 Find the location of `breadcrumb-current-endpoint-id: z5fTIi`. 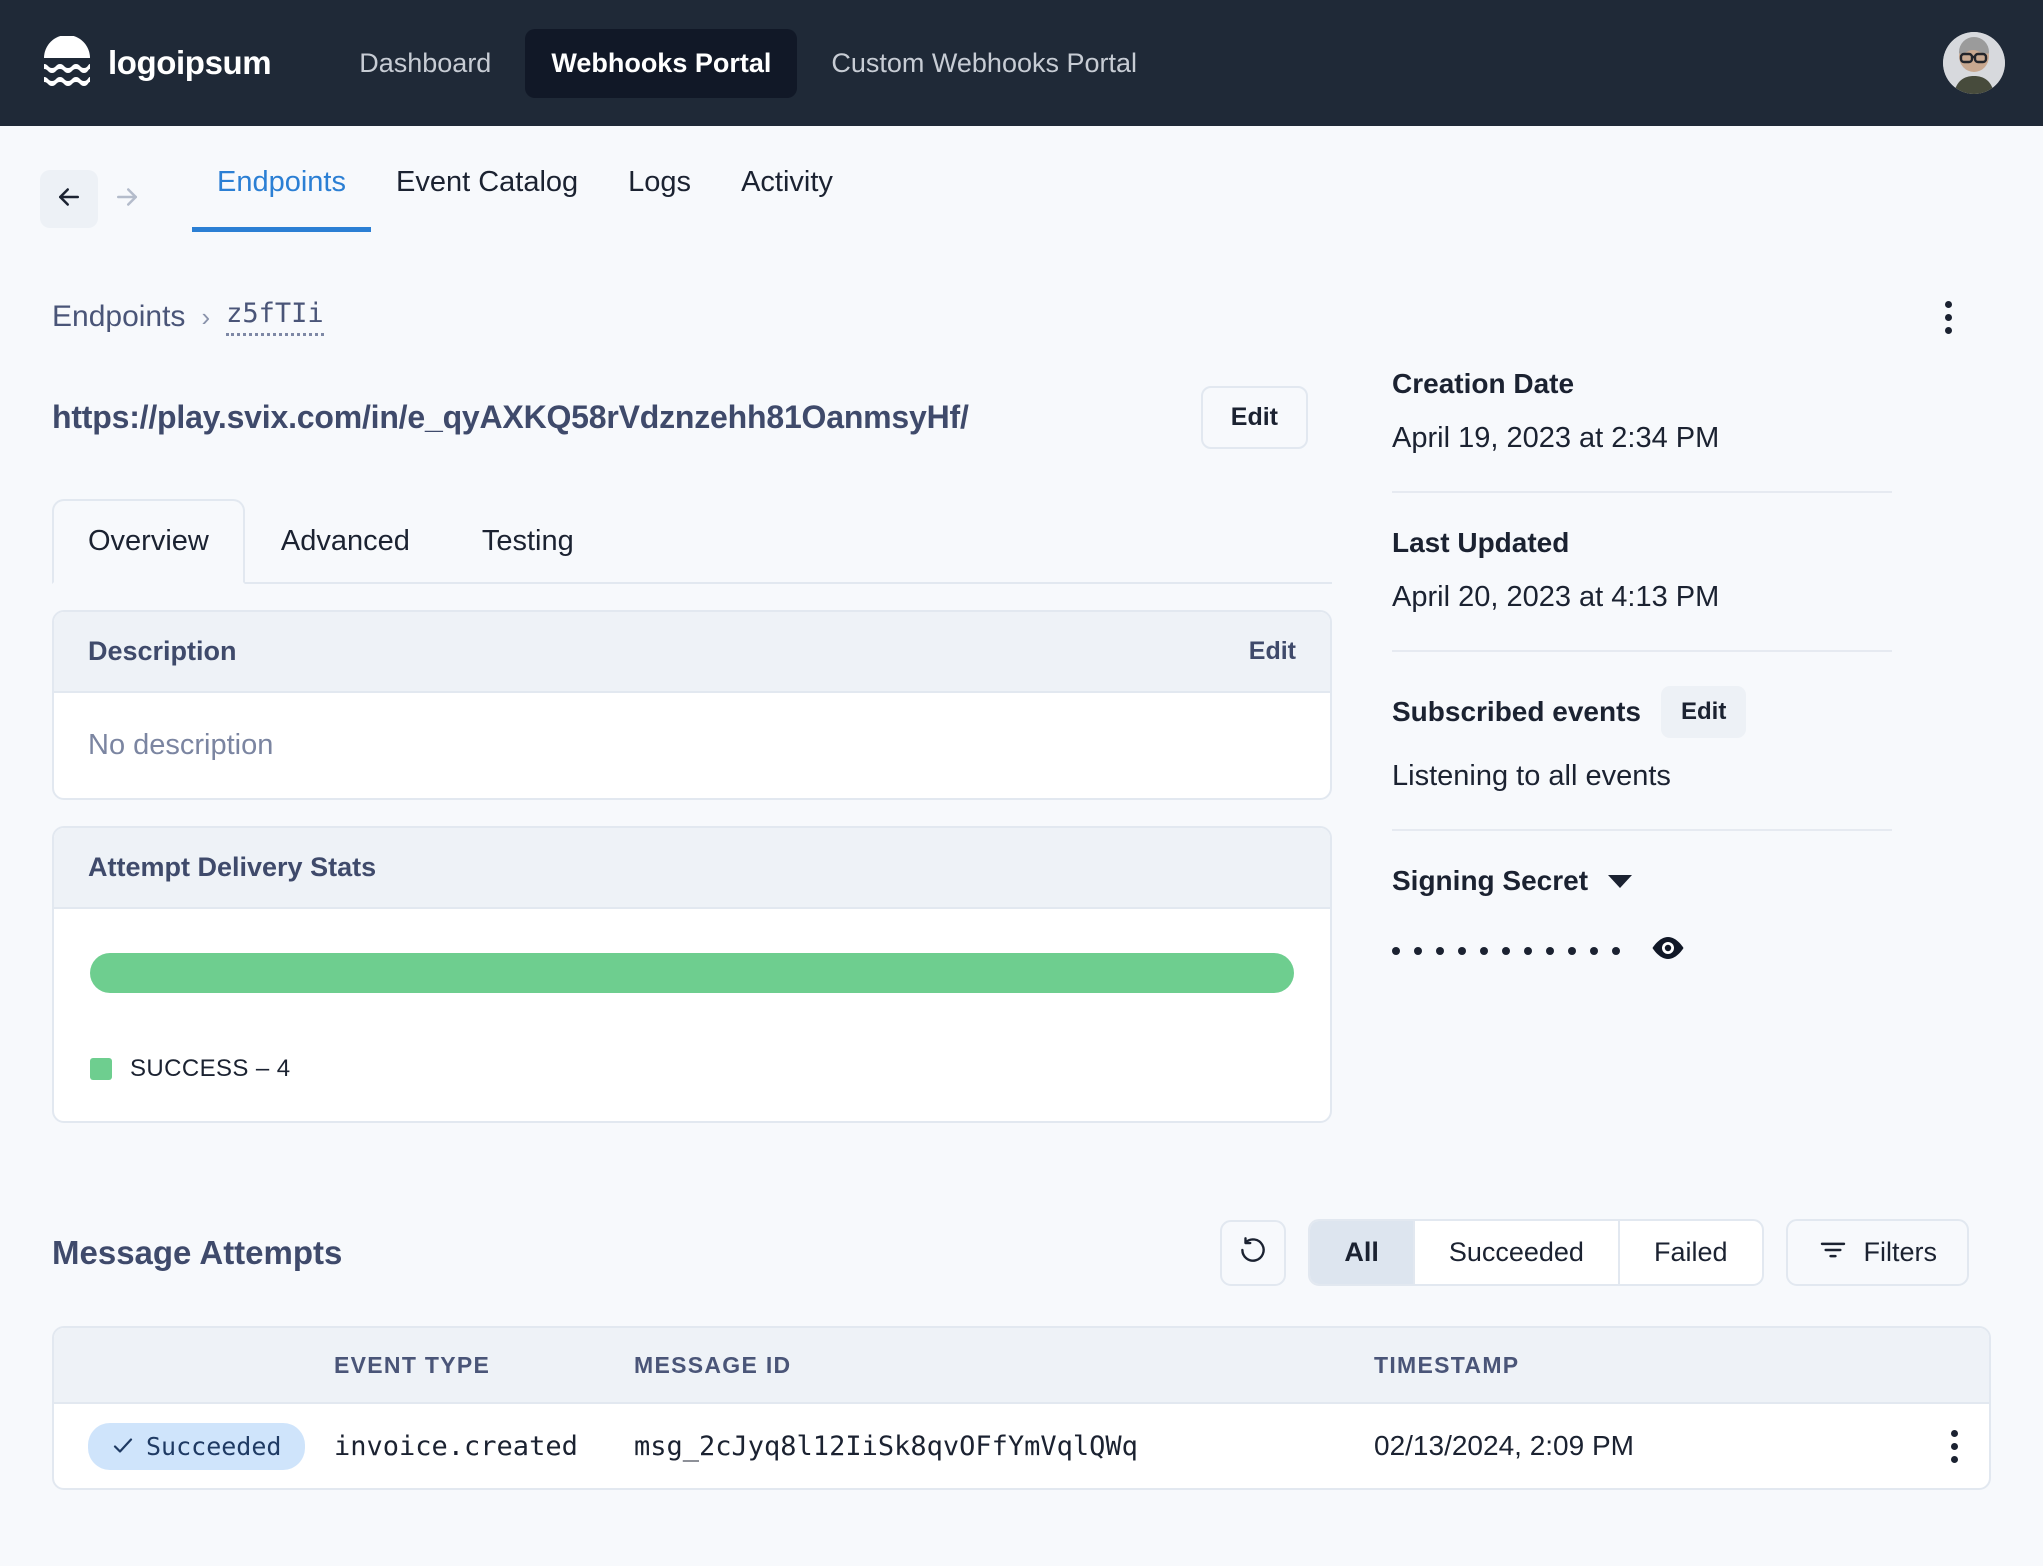

breadcrumb-current-endpoint-id: z5fTIi is located at coordinates (275, 317).